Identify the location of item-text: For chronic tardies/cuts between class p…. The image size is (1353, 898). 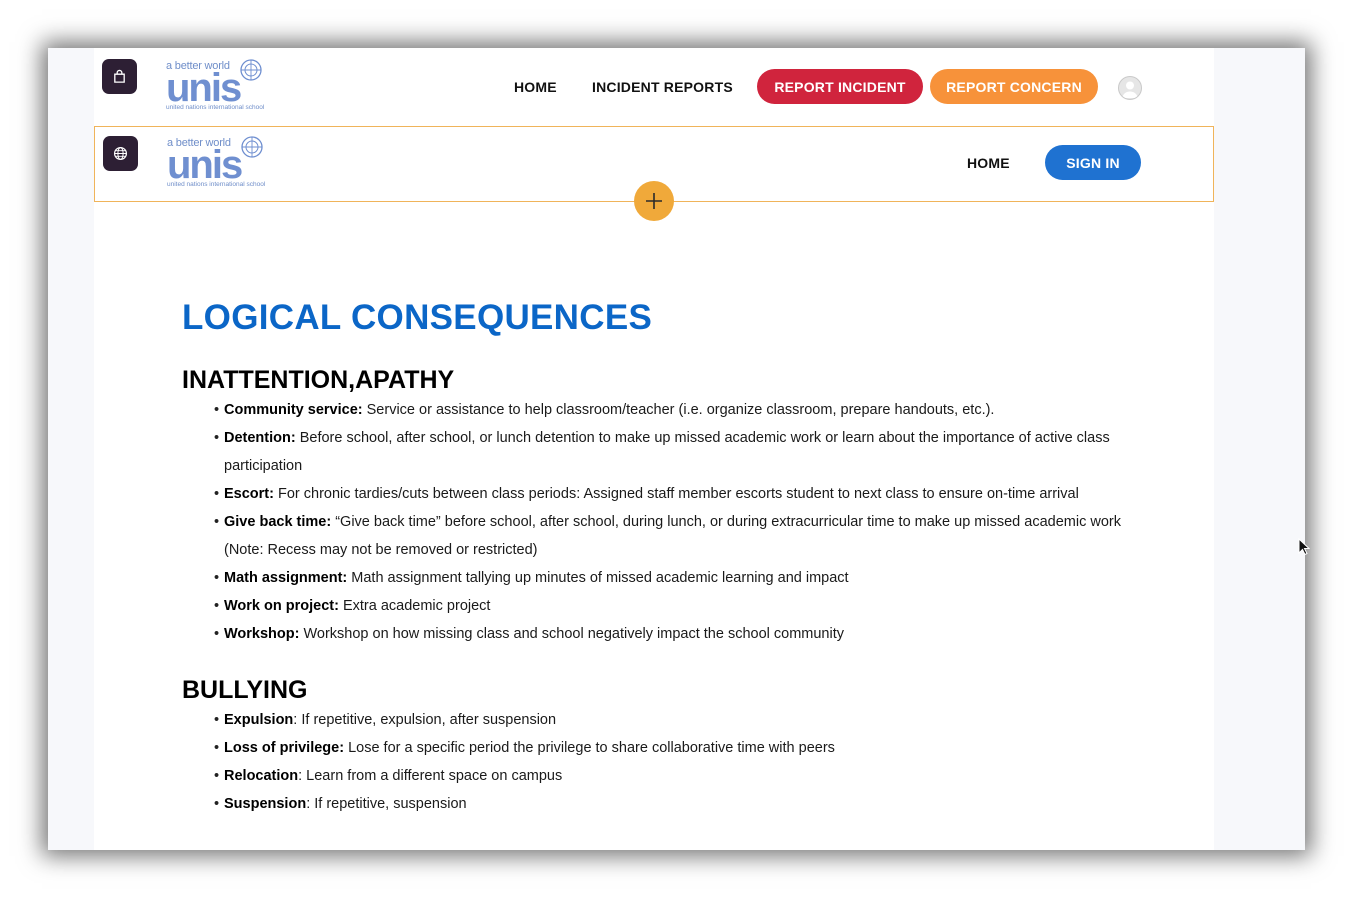
(676, 494).